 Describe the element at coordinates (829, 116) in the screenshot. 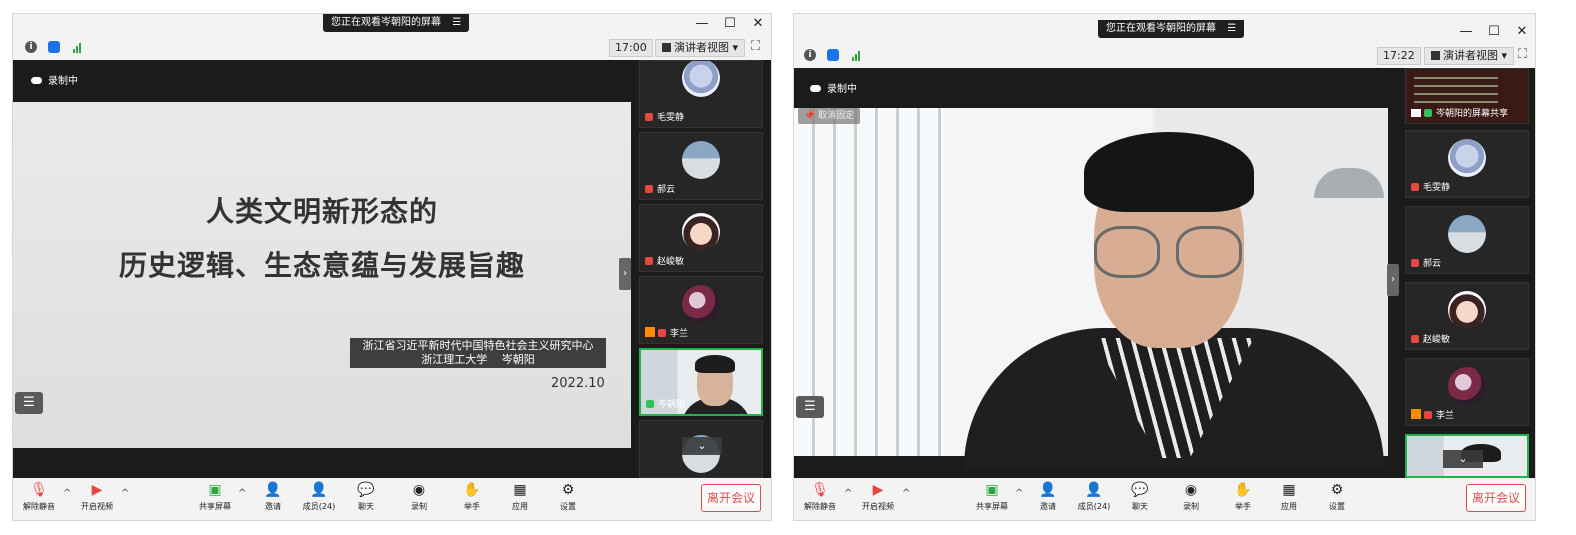

I see `cancel-pin-button: 📌 取消固定` at that location.